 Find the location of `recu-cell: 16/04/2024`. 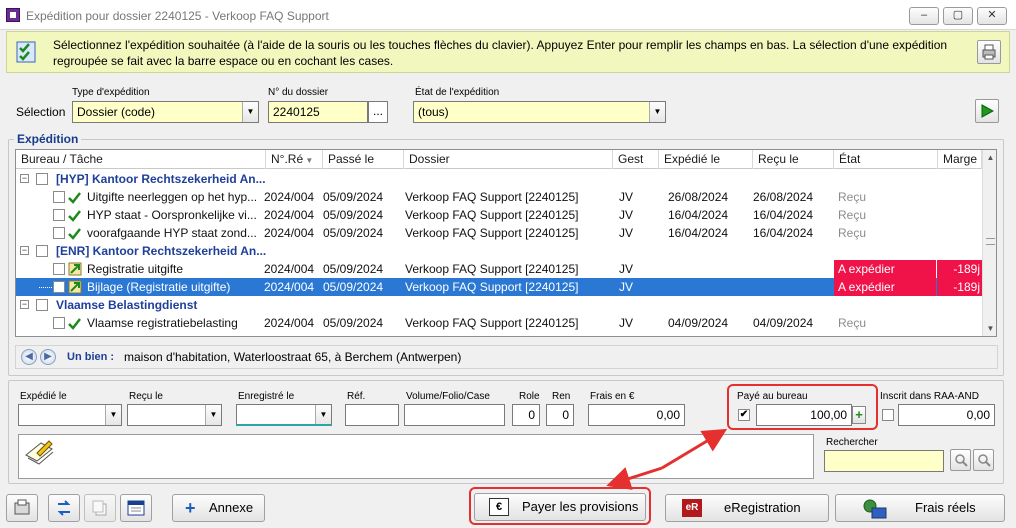

recu-cell: 16/04/2024 is located at coordinates (783, 233).